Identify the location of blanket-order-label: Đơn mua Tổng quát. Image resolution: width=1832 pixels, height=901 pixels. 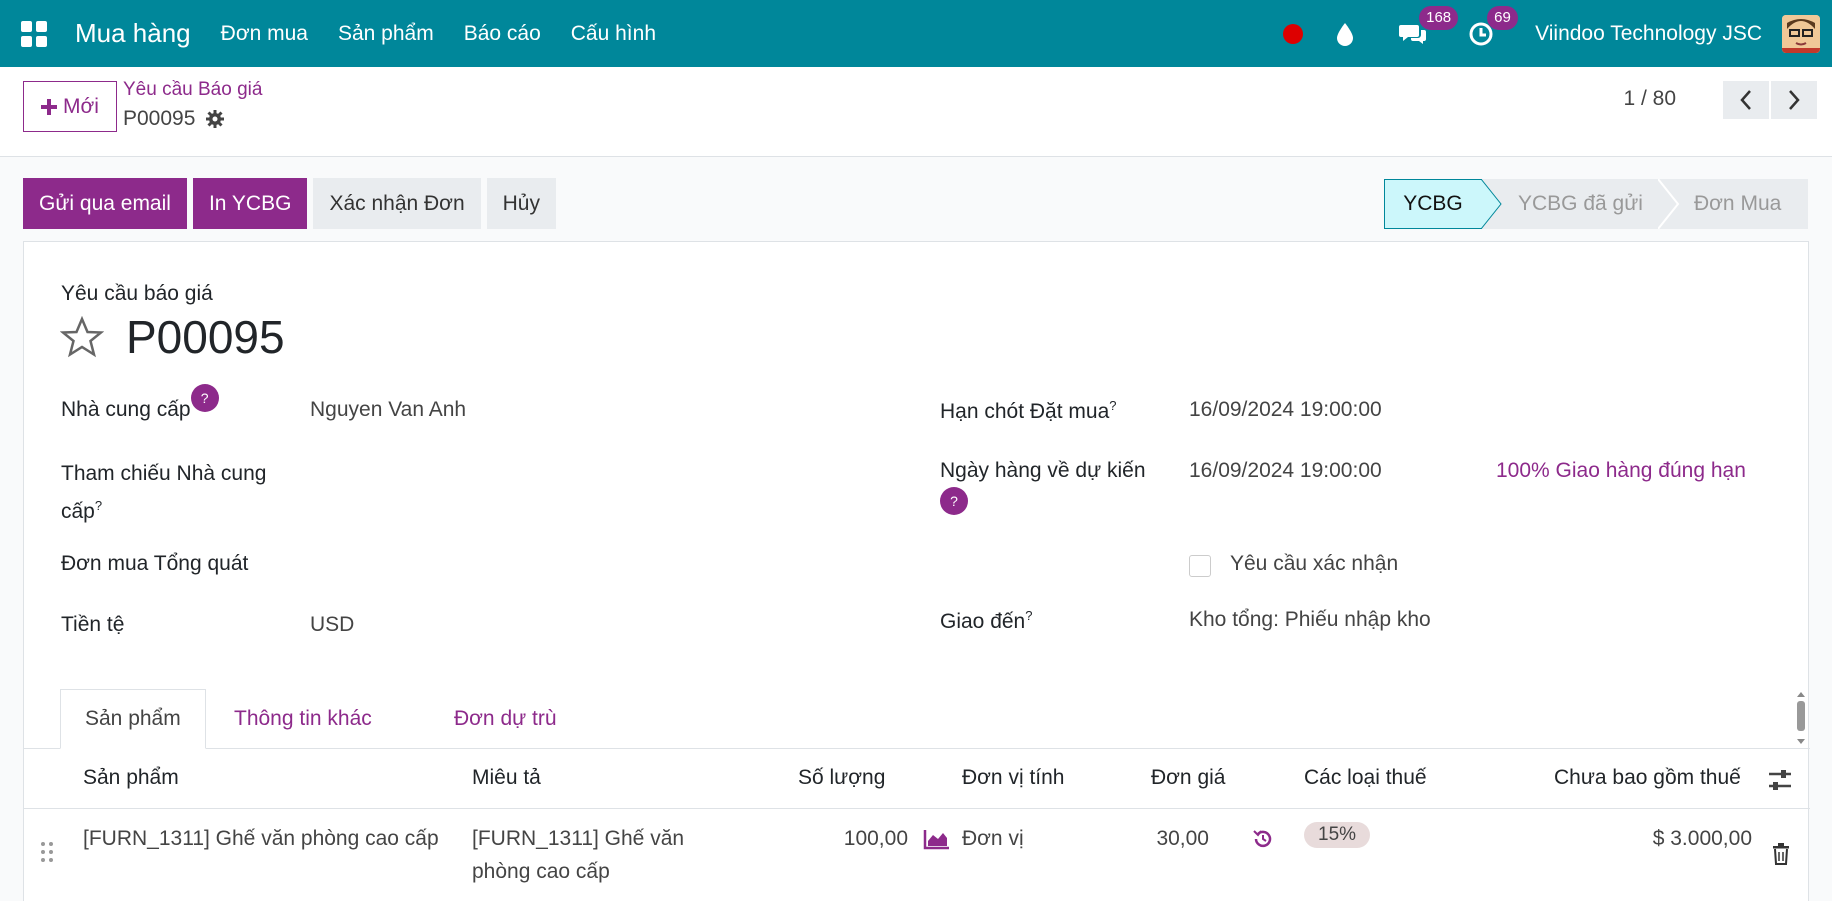
(155, 563).